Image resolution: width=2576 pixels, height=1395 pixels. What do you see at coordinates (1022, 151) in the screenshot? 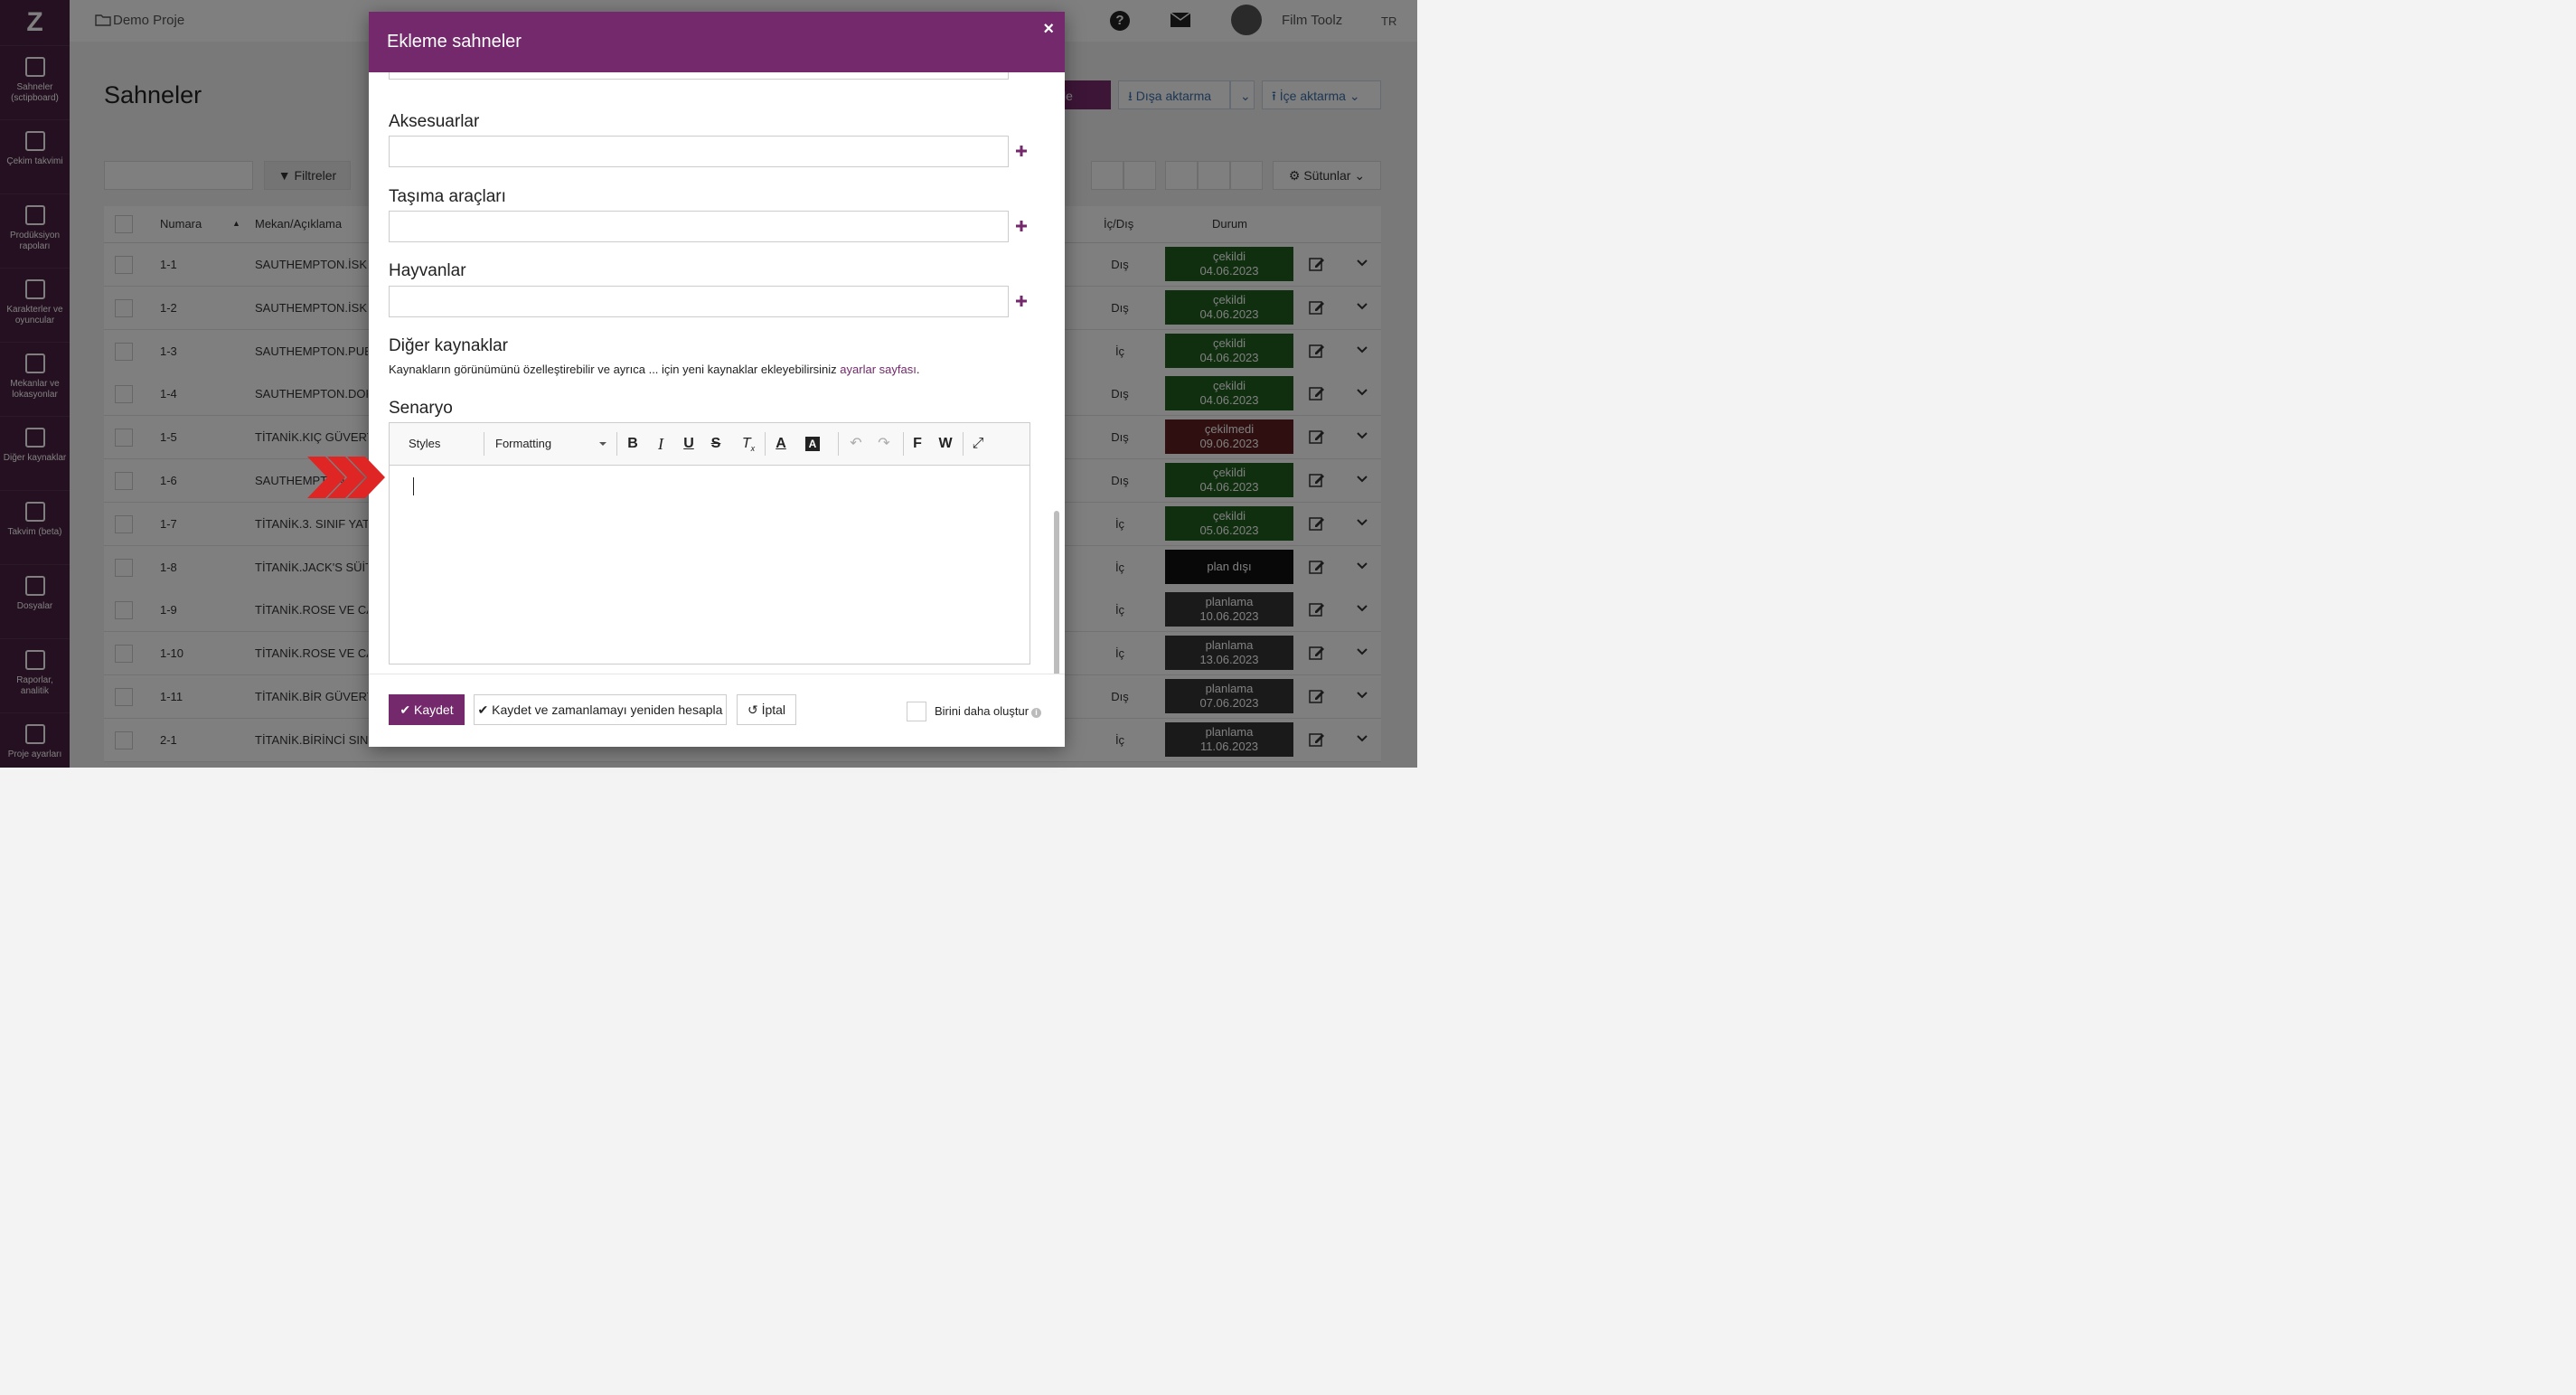
I see `add-accessory-plus-icon` at bounding box center [1022, 151].